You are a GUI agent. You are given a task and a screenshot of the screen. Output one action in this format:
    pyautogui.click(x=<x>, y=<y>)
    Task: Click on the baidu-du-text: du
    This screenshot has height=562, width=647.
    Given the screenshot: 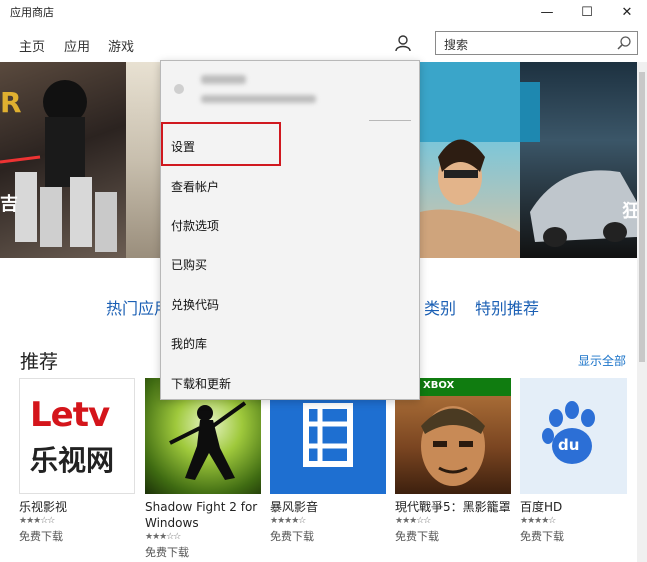 What is the action you would take?
    pyautogui.click(x=569, y=445)
    